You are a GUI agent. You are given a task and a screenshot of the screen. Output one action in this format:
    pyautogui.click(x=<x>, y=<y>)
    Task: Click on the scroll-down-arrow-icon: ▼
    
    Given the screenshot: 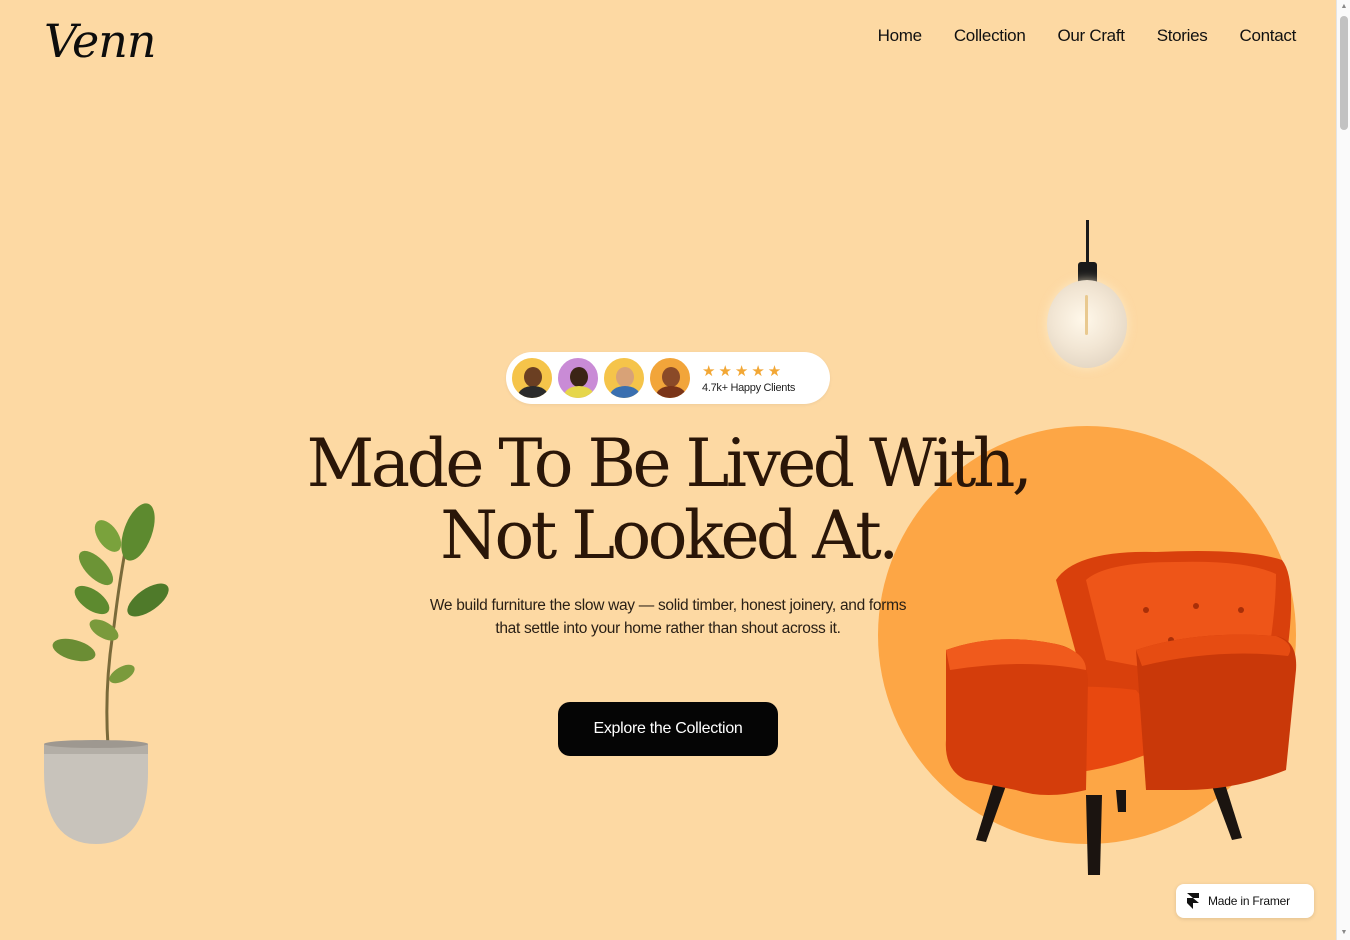 What is the action you would take?
    pyautogui.click(x=1344, y=933)
    